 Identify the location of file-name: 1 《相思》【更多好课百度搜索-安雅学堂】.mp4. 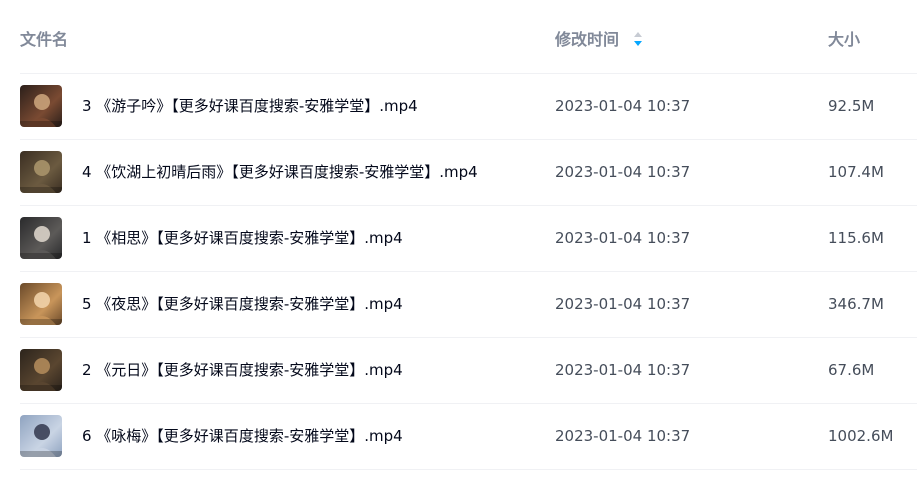
(242, 238).